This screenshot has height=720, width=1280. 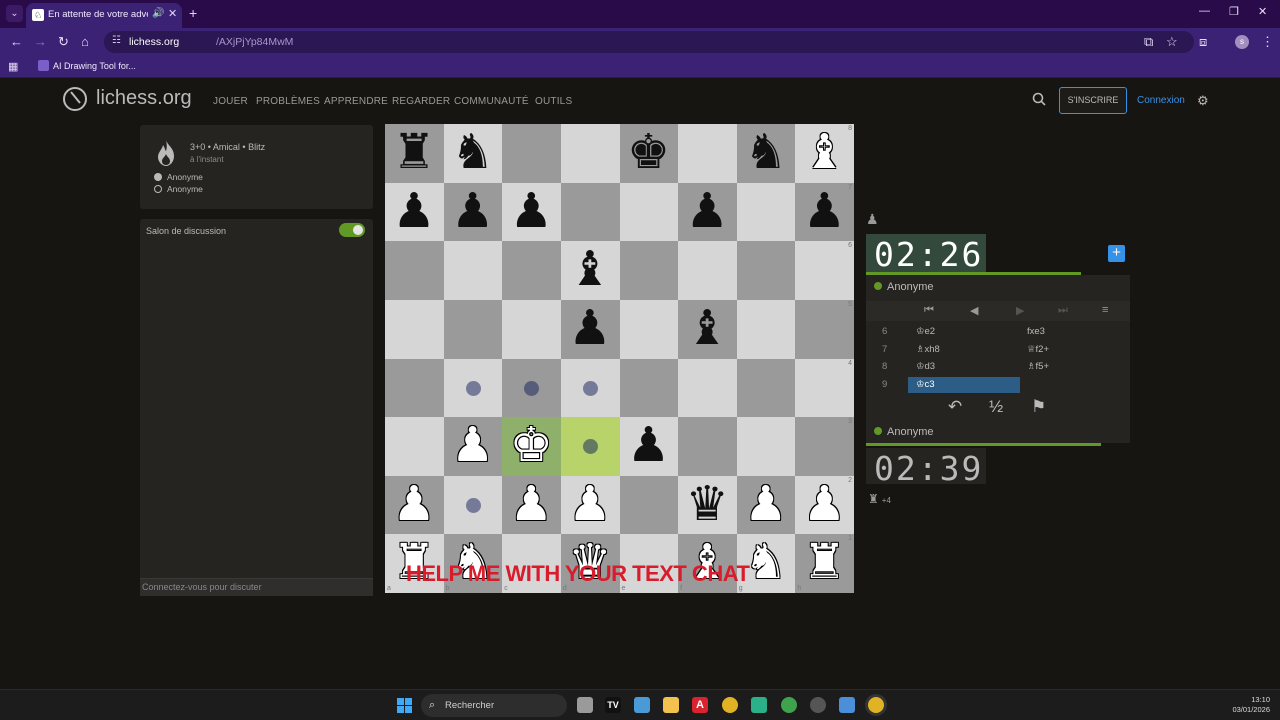 What do you see at coordinates (13, 66) in the screenshot?
I see `apps-grid-icon: ▦` at bounding box center [13, 66].